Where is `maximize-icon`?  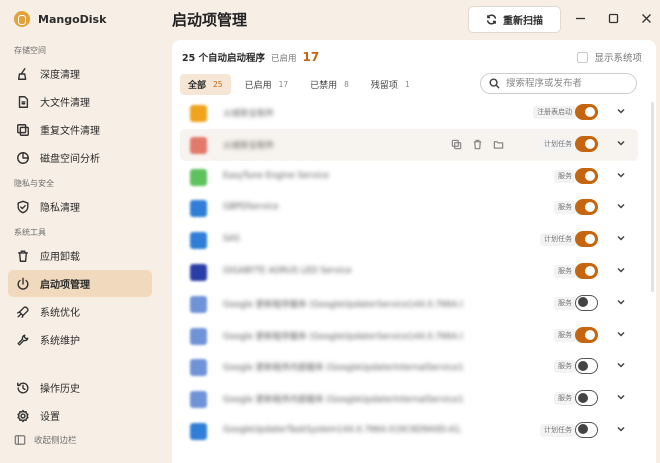 maximize-icon is located at coordinates (613, 18).